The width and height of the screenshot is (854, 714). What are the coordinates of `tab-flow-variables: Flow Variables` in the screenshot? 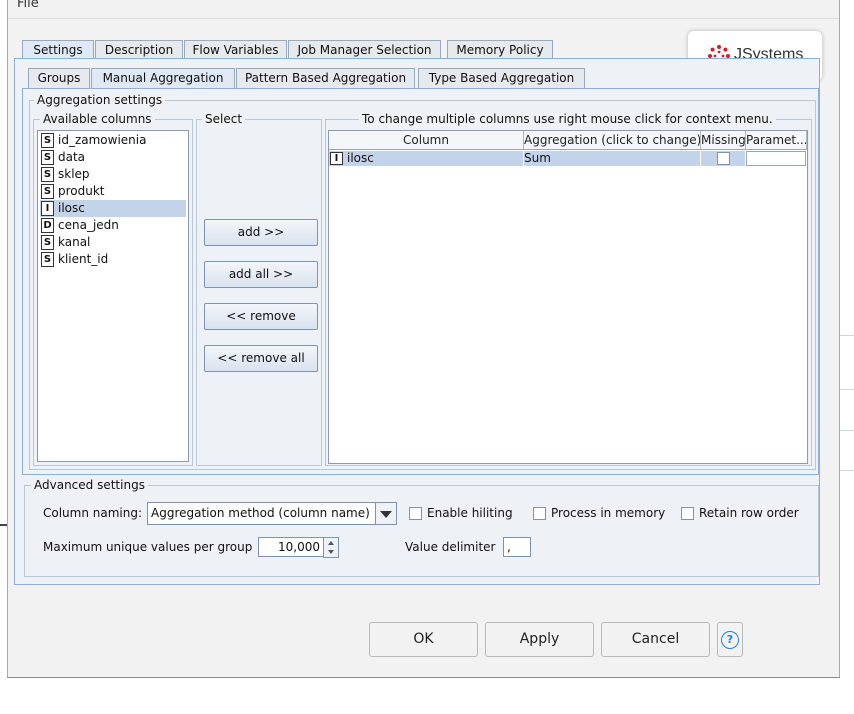 It's located at (235, 50).